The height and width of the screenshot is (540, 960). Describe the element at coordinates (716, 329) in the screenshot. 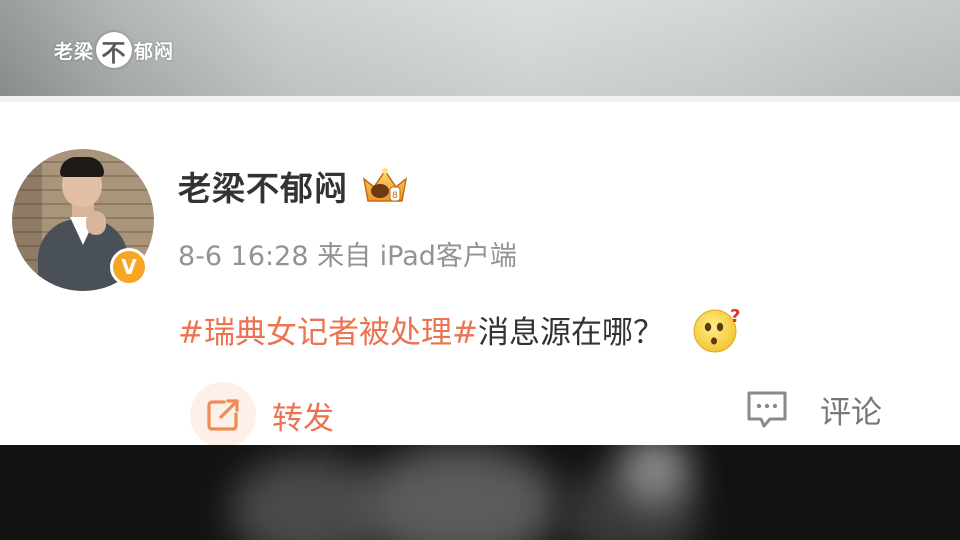

I see `confused-face-question-icon: ?` at that location.